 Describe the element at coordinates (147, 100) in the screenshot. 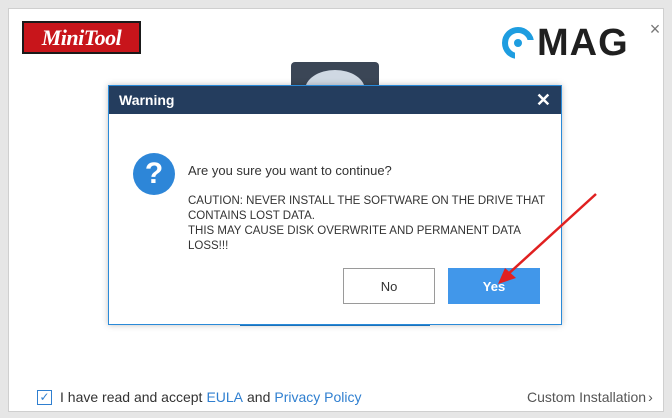

I see `dialog-title: Warning` at that location.